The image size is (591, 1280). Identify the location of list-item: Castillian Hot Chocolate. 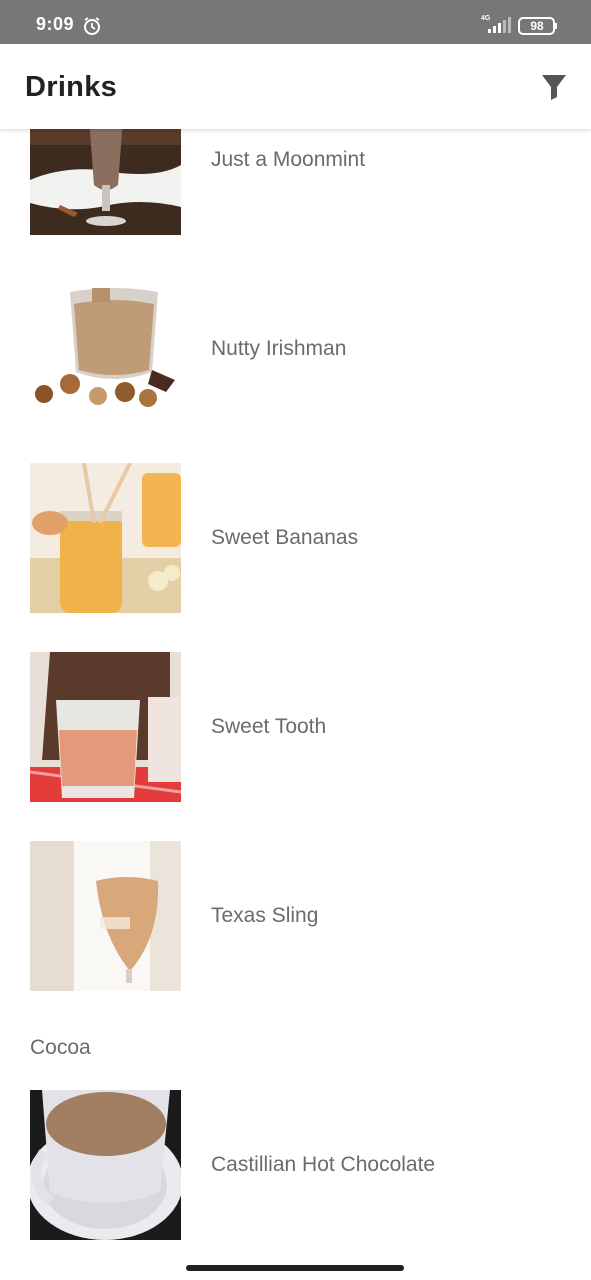
(295, 1165).